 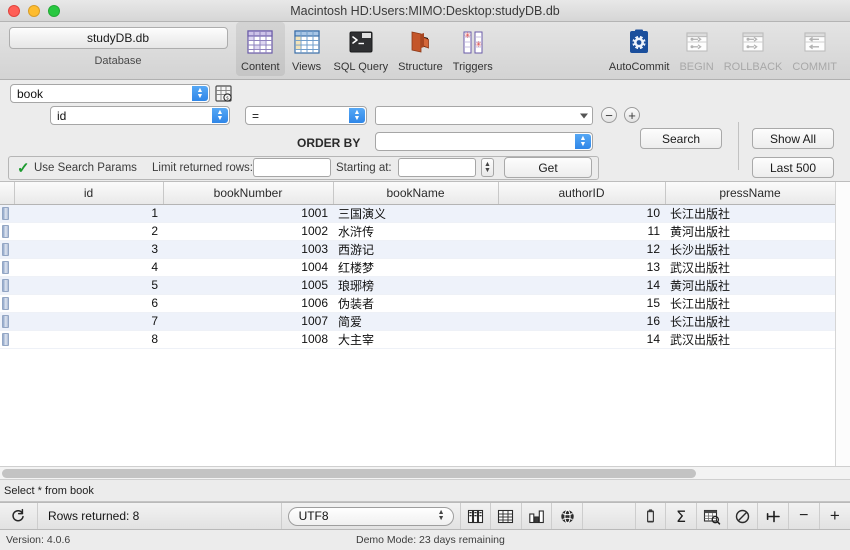 I want to click on cell-pressName: 长沙出版社, so click(x=750, y=249).